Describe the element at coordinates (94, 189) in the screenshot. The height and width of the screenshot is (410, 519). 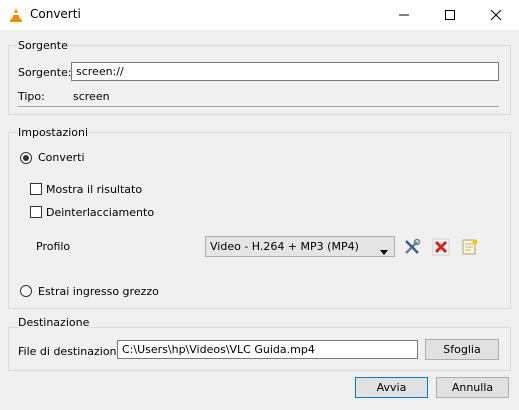
I see `show-output-label: Mostra il risultato` at that location.